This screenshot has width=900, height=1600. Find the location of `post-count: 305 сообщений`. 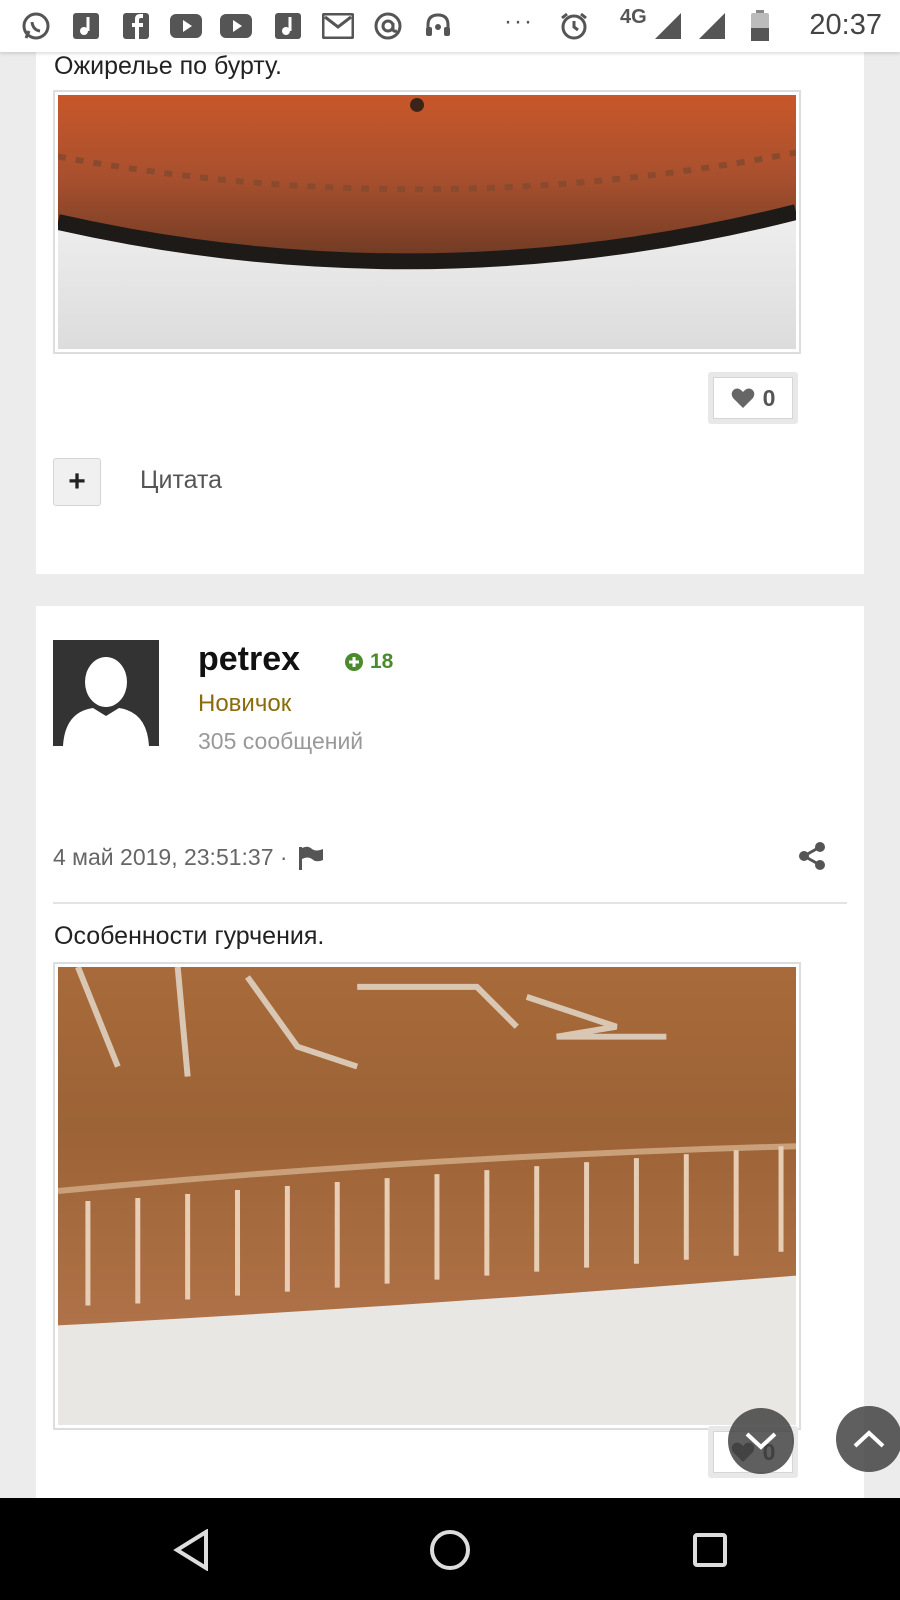

post-count: 305 сообщений is located at coordinates (281, 741).